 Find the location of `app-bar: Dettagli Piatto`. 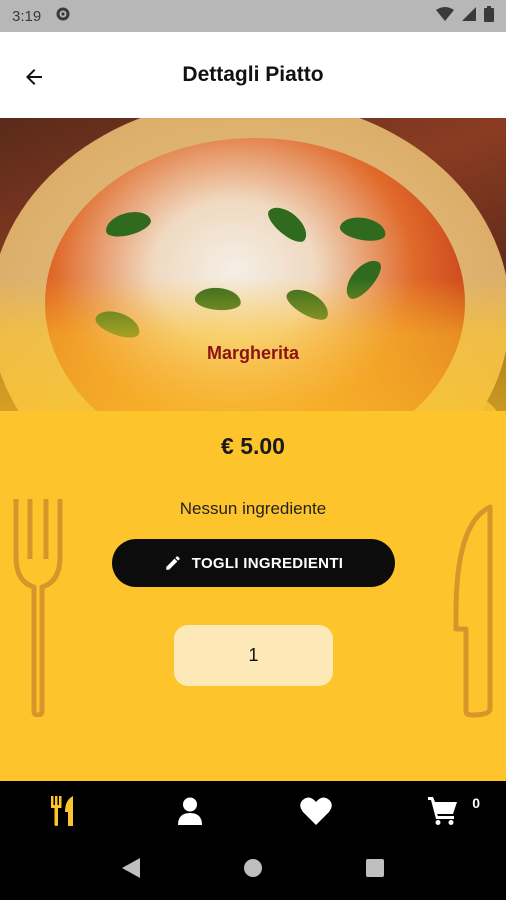

app-bar: Dettagli Piatto is located at coordinates (253, 75).